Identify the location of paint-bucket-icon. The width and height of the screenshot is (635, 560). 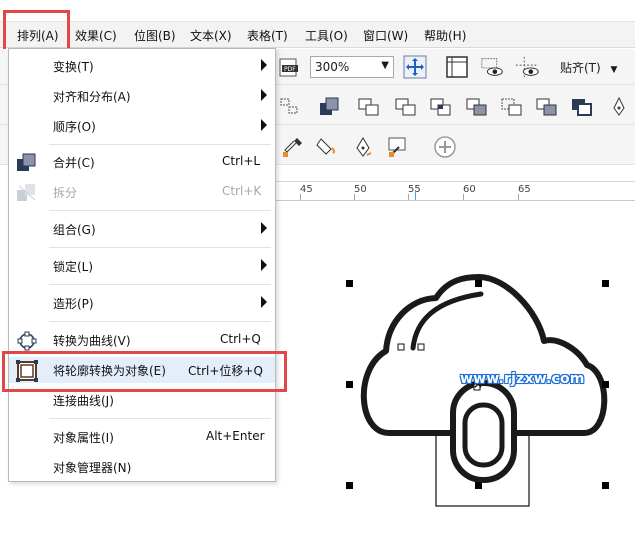
(327, 147).